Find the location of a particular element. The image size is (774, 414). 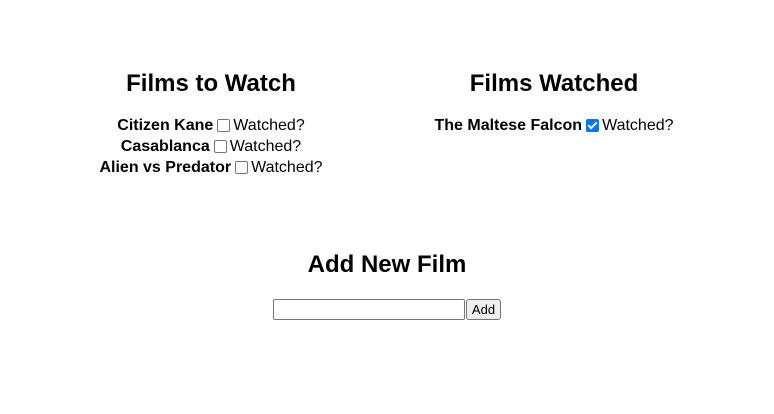

films-watched-section: Films Watched The Maltese Falcon Watched? is located at coordinates (554, 102).